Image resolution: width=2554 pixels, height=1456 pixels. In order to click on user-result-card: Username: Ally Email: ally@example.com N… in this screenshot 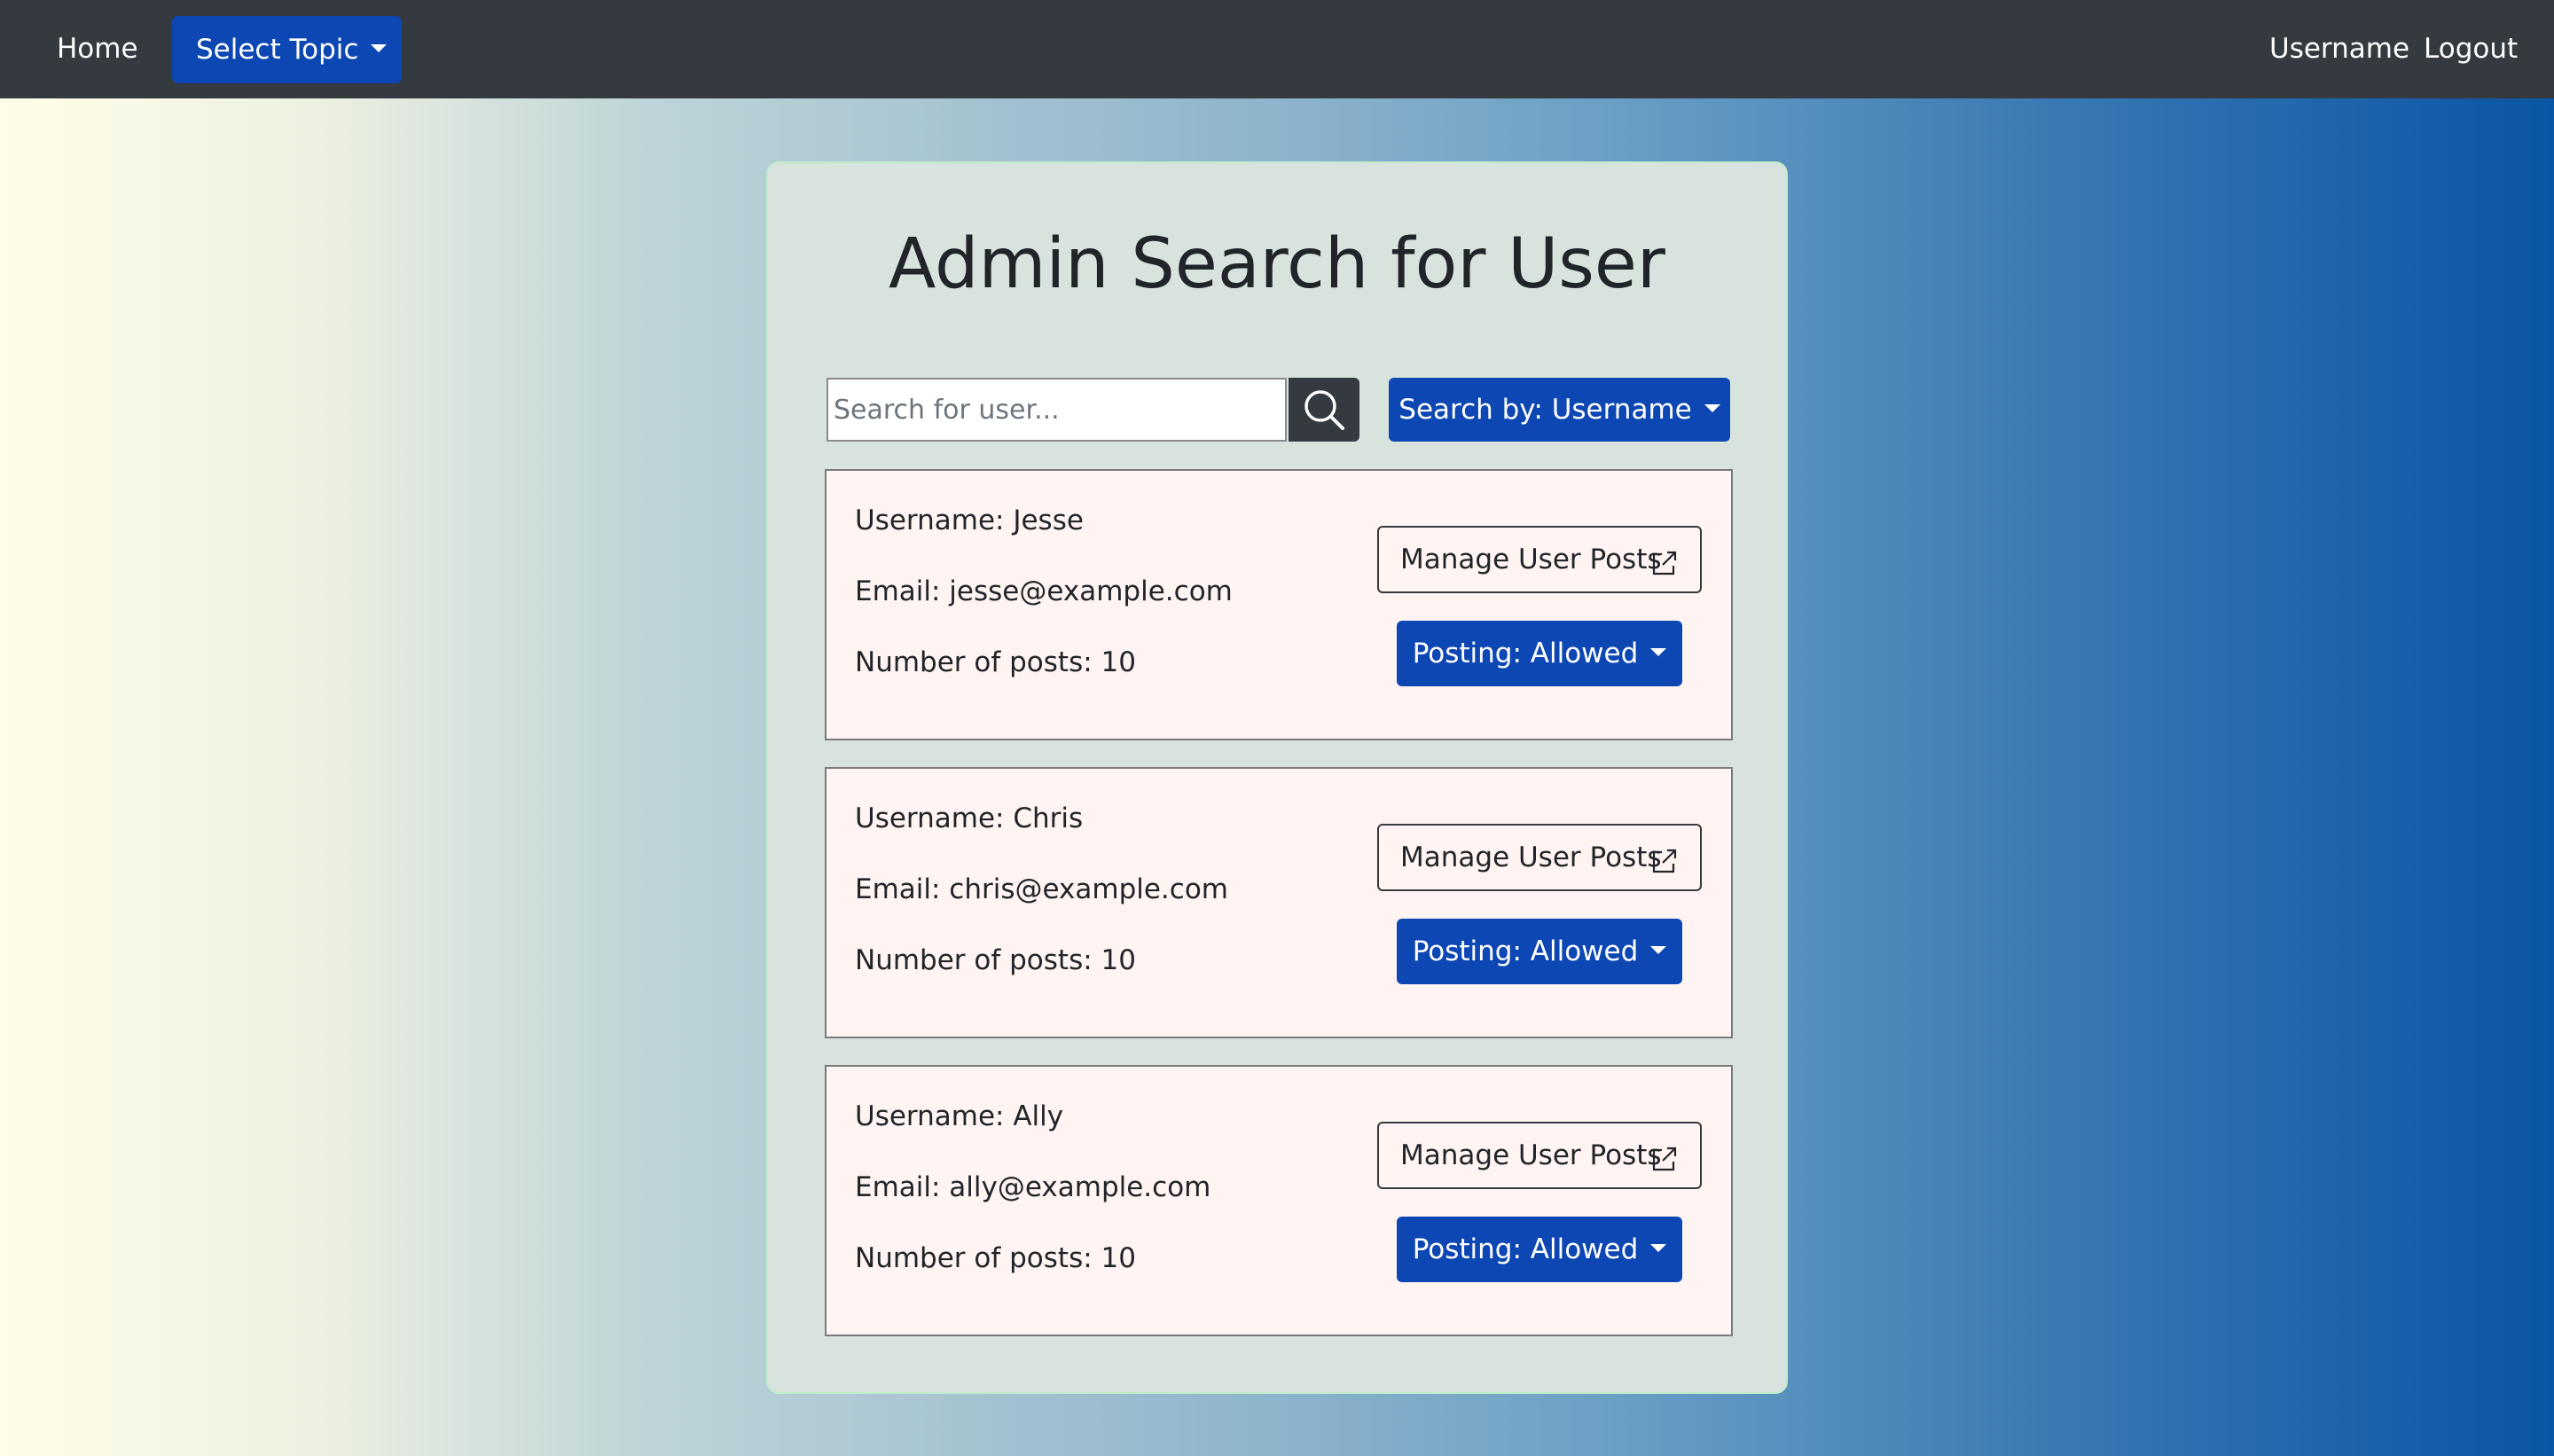, I will do `click(1279, 1200)`.